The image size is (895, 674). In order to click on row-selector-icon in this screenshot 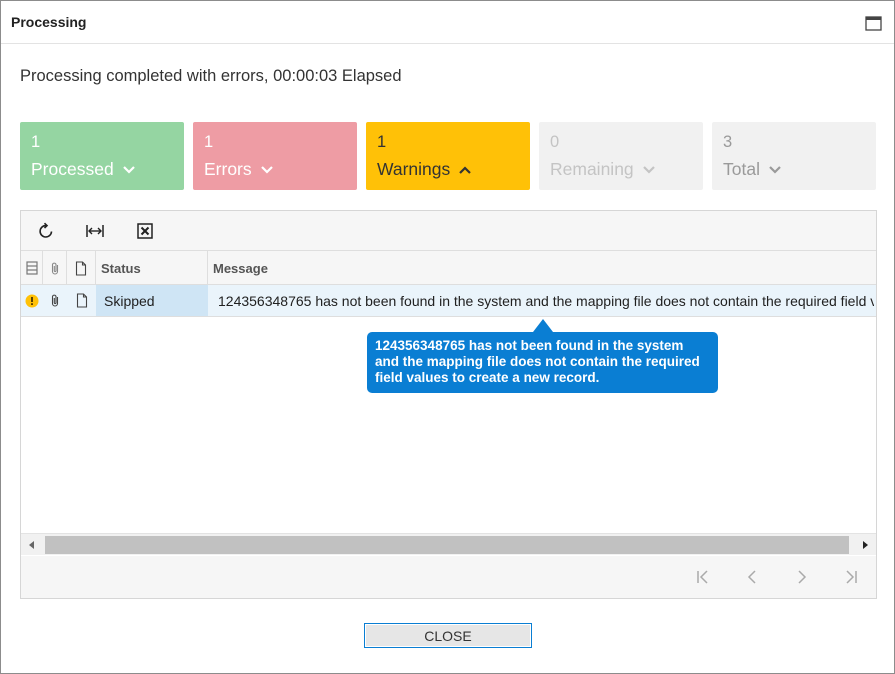, I will do `click(32, 268)`.